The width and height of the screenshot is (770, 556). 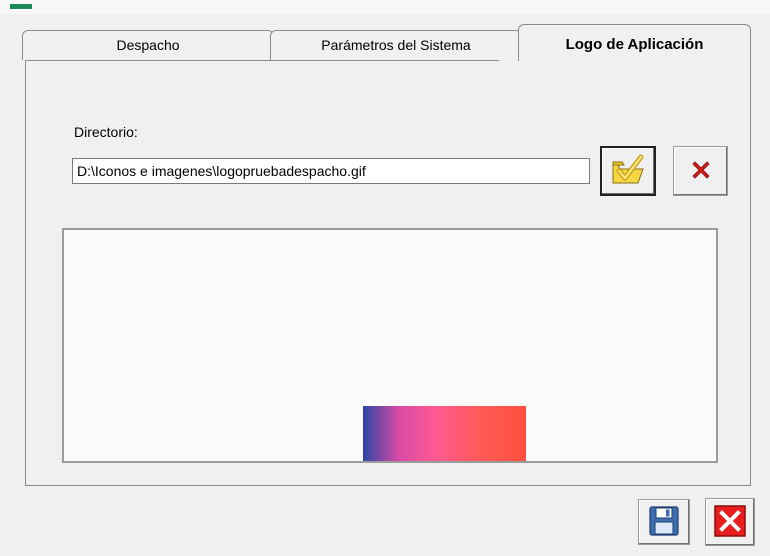 What do you see at coordinates (21, 6) in the screenshot?
I see `app-mark` at bounding box center [21, 6].